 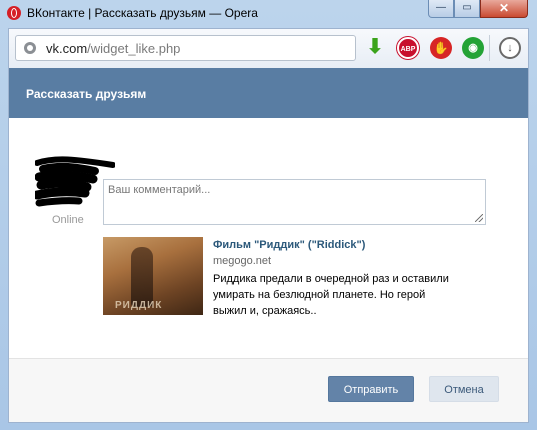 What do you see at coordinates (68, 220) in the screenshot?
I see `user-online-status: Online` at bounding box center [68, 220].